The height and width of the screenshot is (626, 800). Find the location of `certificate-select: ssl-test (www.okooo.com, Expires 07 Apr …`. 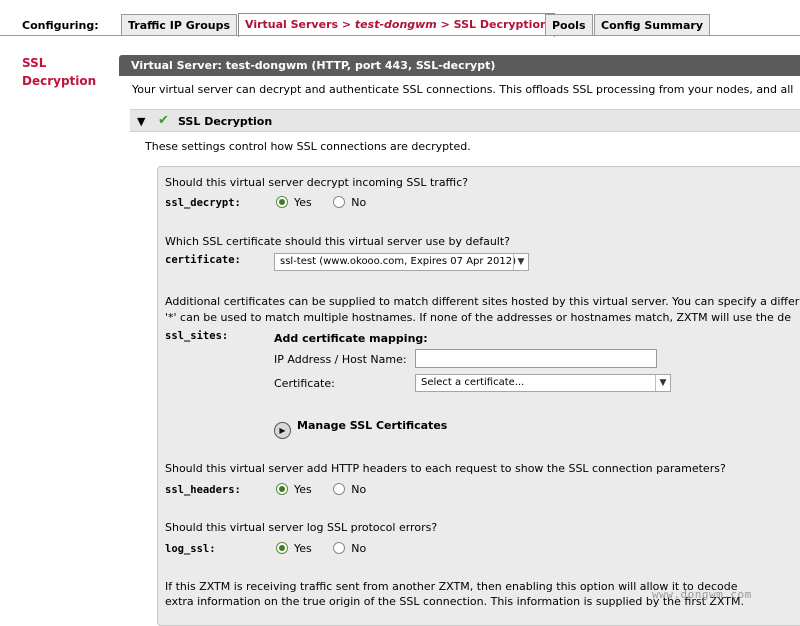

certificate-select: ssl-test (www.okooo.com, Expires 07 Apr … is located at coordinates (401, 262).